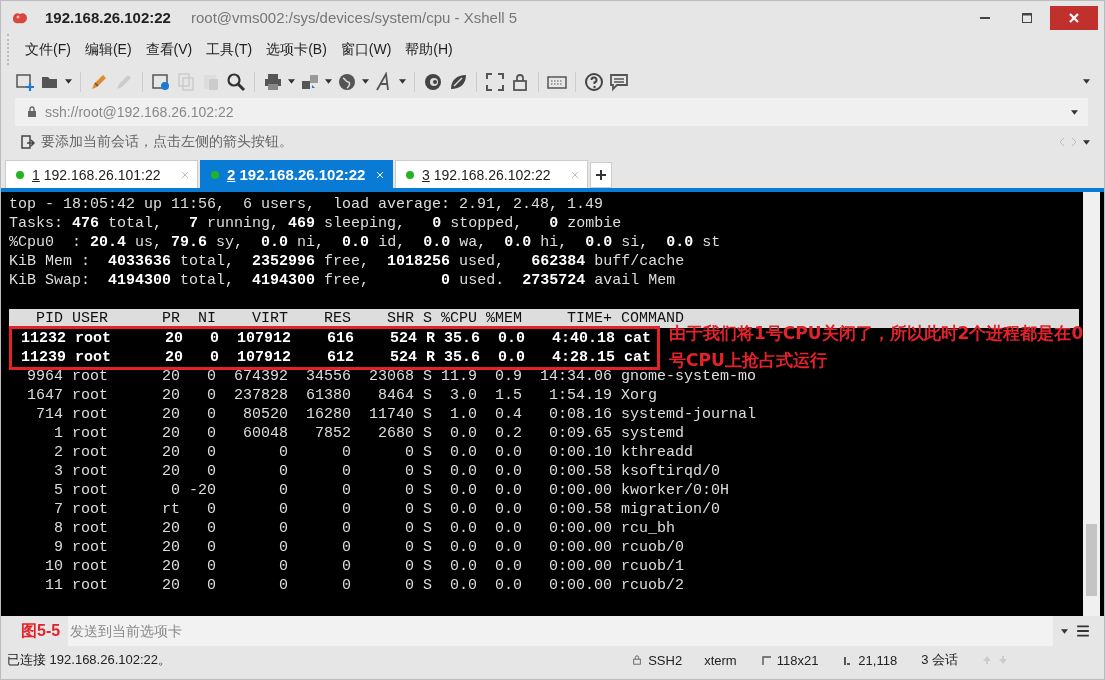  Describe the element at coordinates (296, 174) in the screenshot. I see `session-tab: 2 192.168.26.102:22` at that location.